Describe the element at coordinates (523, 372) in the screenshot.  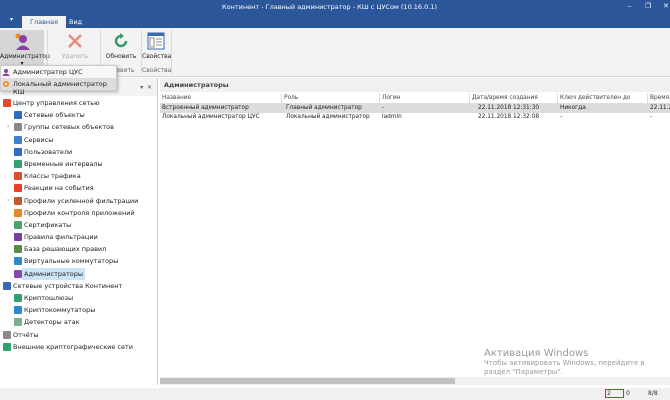
I see `watermark-line2: раздел "Параметры".` at that location.